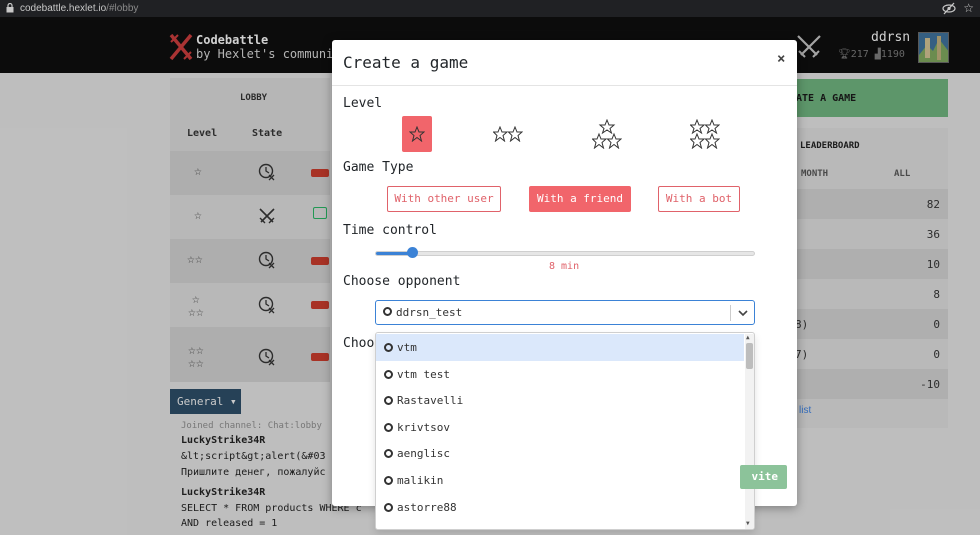 Image resolution: width=980 pixels, height=535 pixels. I want to click on game-type-bot-button: With a bot, so click(699, 199).